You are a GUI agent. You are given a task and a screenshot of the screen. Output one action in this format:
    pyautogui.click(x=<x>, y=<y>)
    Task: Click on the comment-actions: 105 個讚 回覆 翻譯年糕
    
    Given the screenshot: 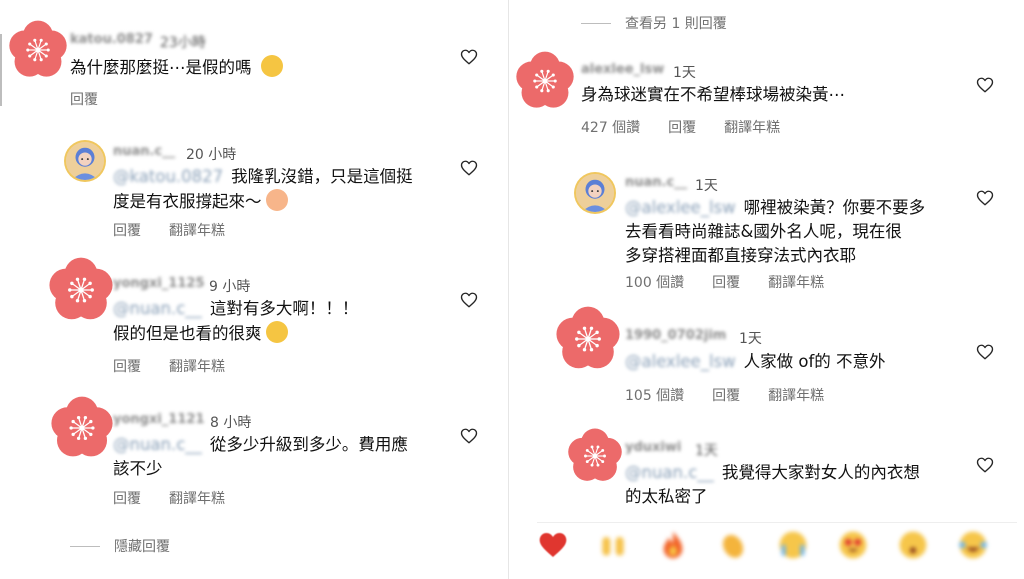 What is the action you would take?
    pyautogui.click(x=738, y=395)
    